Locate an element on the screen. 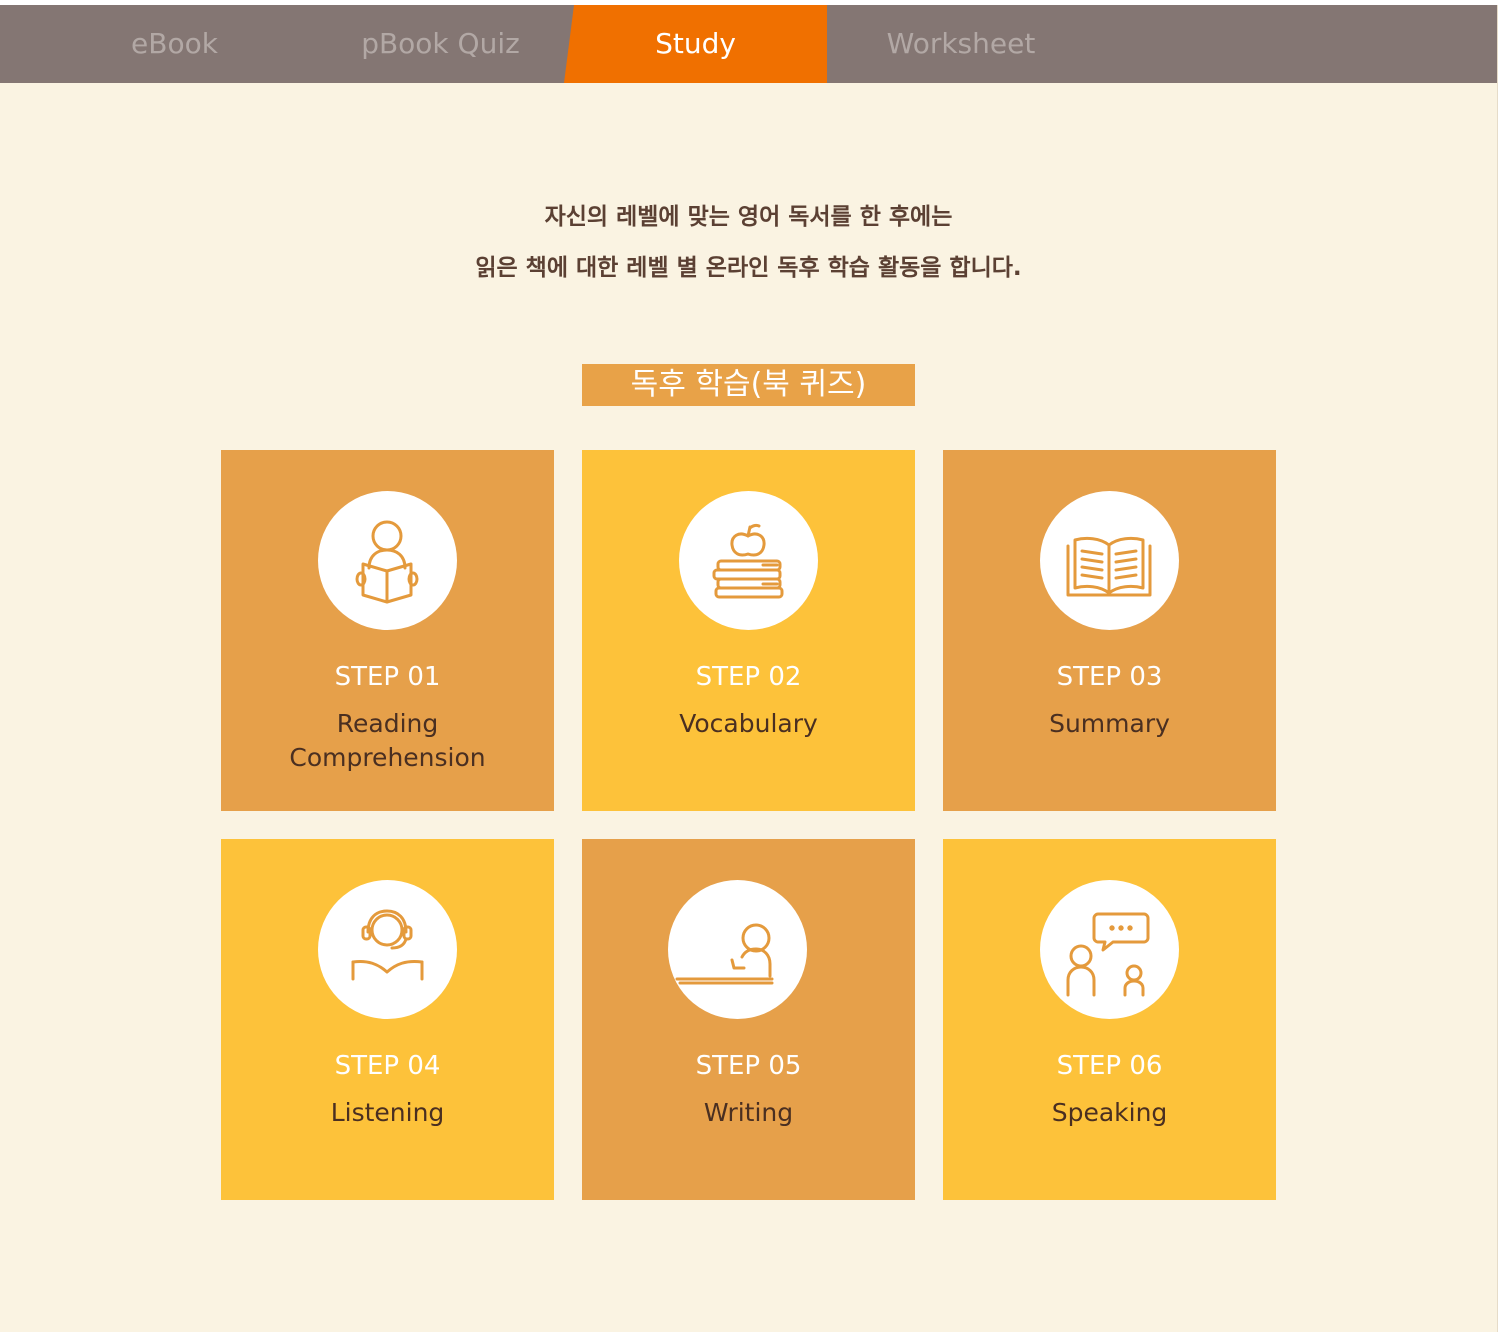 This screenshot has width=1500, height=1333. intro-line-2: 읽은 책에 대한 레벨 별 온라인 독후 학습 활동을 합니다. is located at coordinates (748, 268).